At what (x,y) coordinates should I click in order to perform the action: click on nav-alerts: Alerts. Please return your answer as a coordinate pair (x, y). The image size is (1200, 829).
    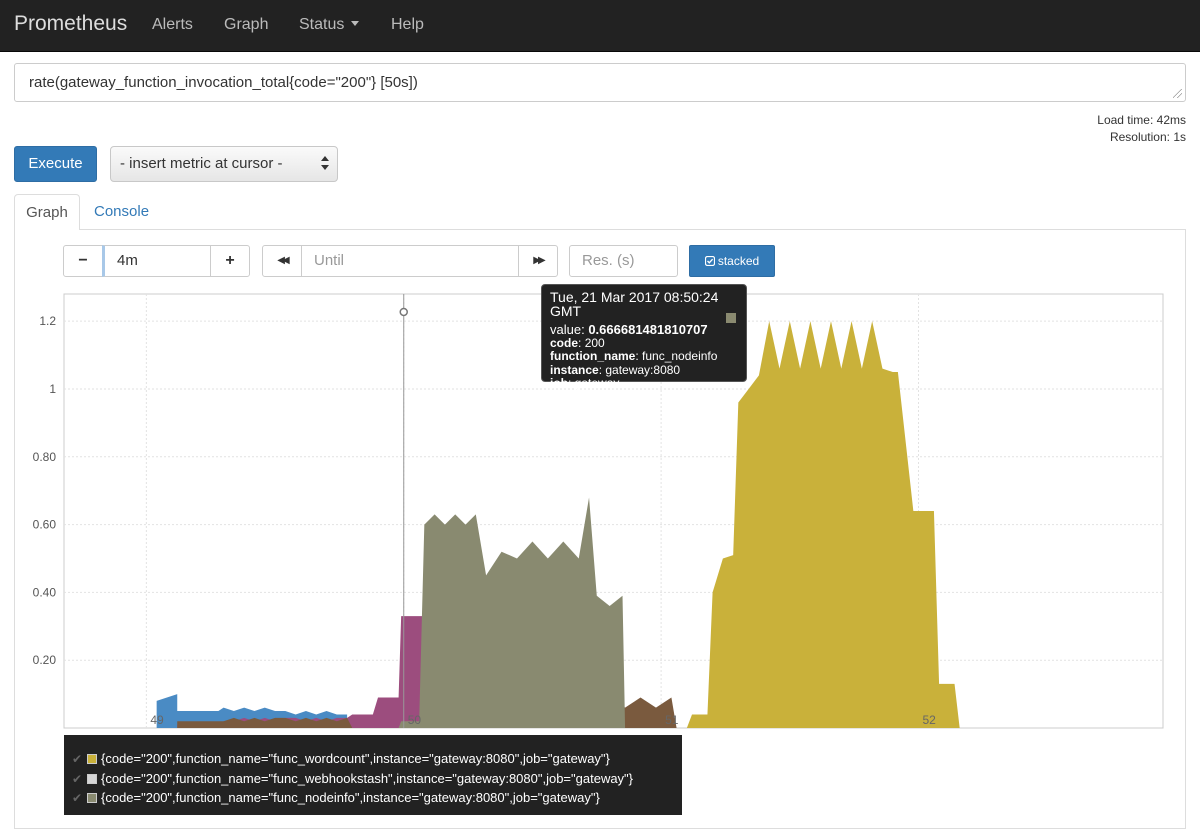
    Looking at the image, I should click on (172, 25).